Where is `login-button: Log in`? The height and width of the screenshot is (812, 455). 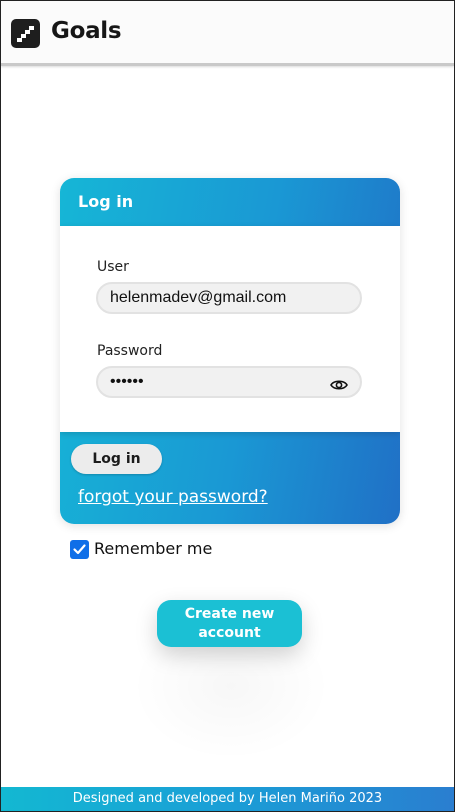 login-button: Log in is located at coordinates (116, 459).